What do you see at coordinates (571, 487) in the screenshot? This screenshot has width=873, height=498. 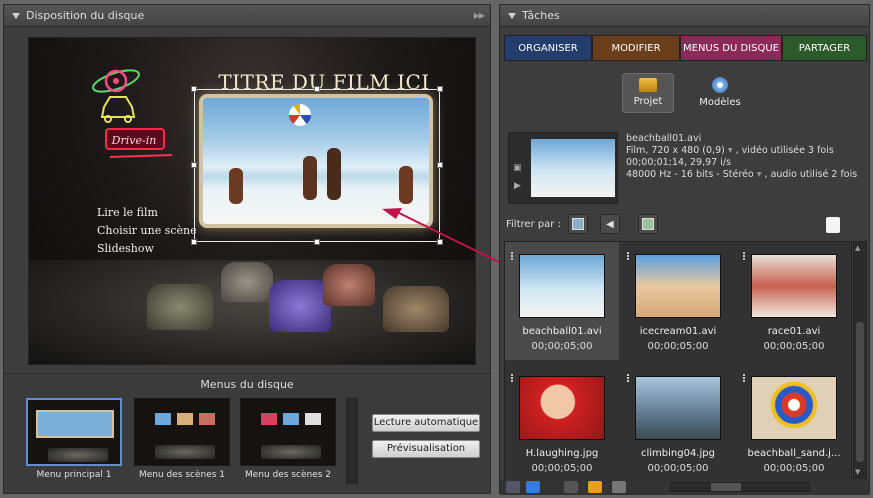 I see `edit-icon` at bounding box center [571, 487].